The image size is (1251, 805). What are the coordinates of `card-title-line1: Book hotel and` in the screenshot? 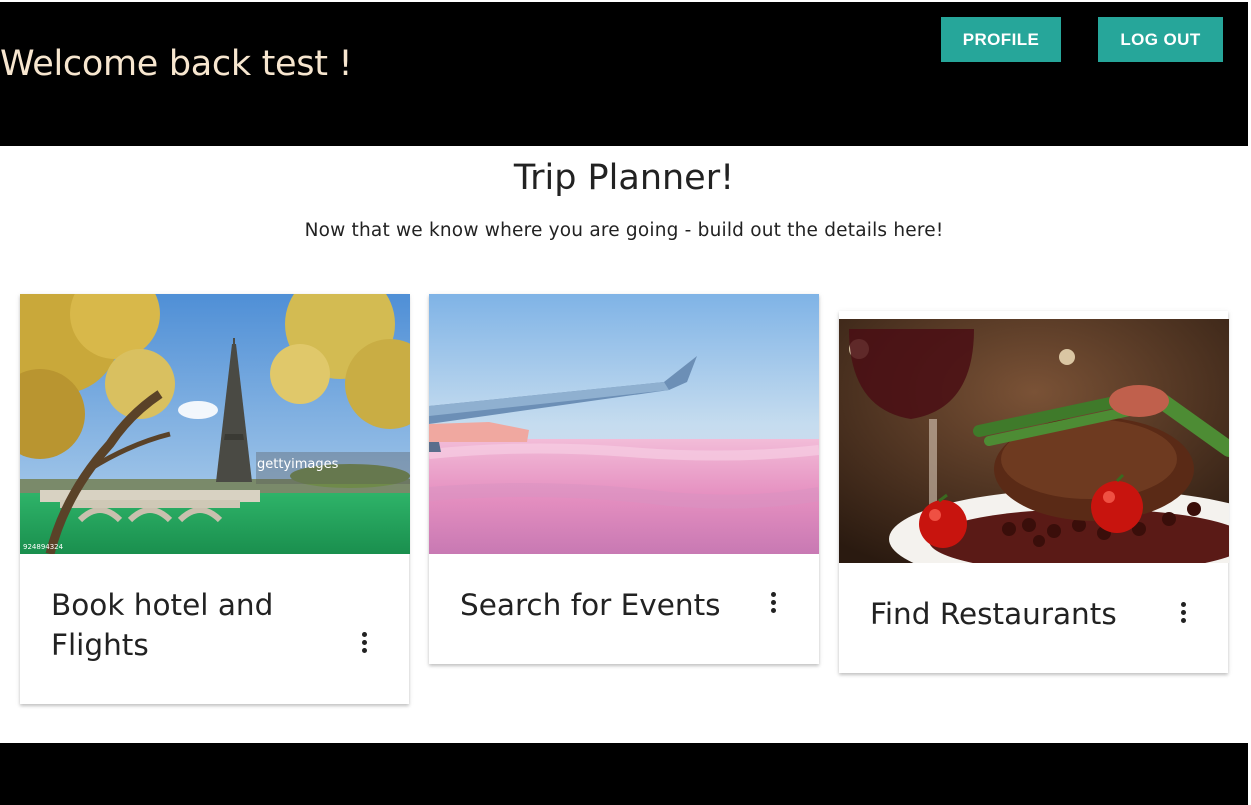 It's located at (162, 605).